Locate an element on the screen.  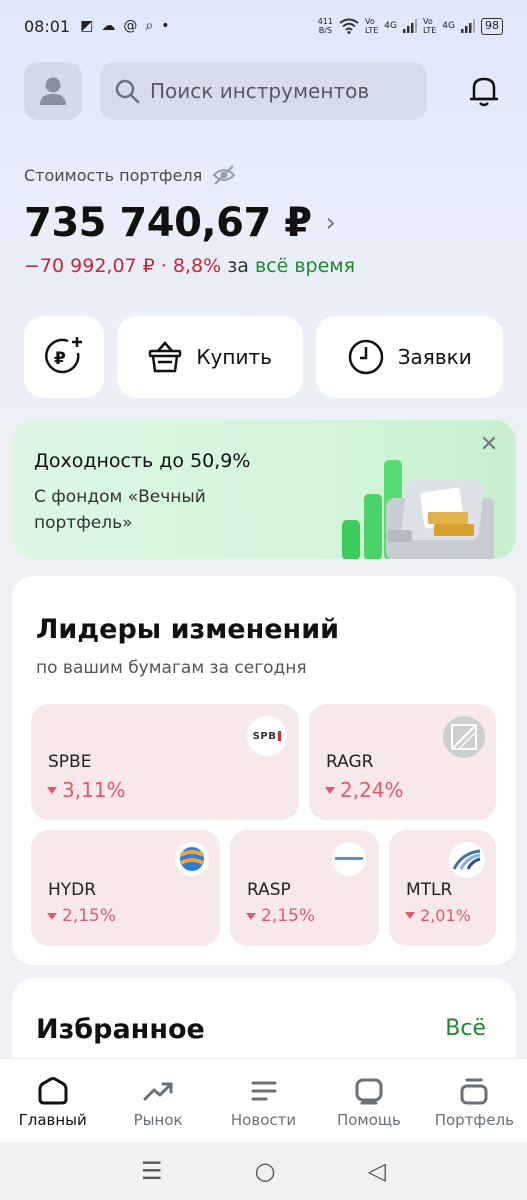
status-time: 08:01 is located at coordinates (47, 26).